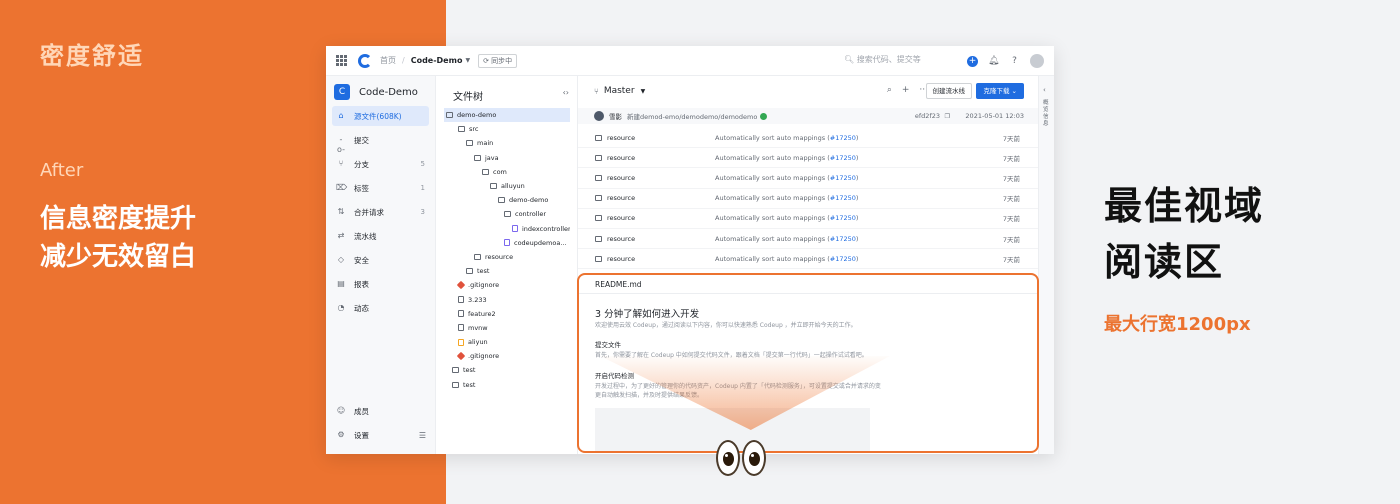 The width and height of the screenshot is (1400, 504). What do you see at coordinates (342, 60) in the screenshot?
I see `app-grid-icon` at bounding box center [342, 60].